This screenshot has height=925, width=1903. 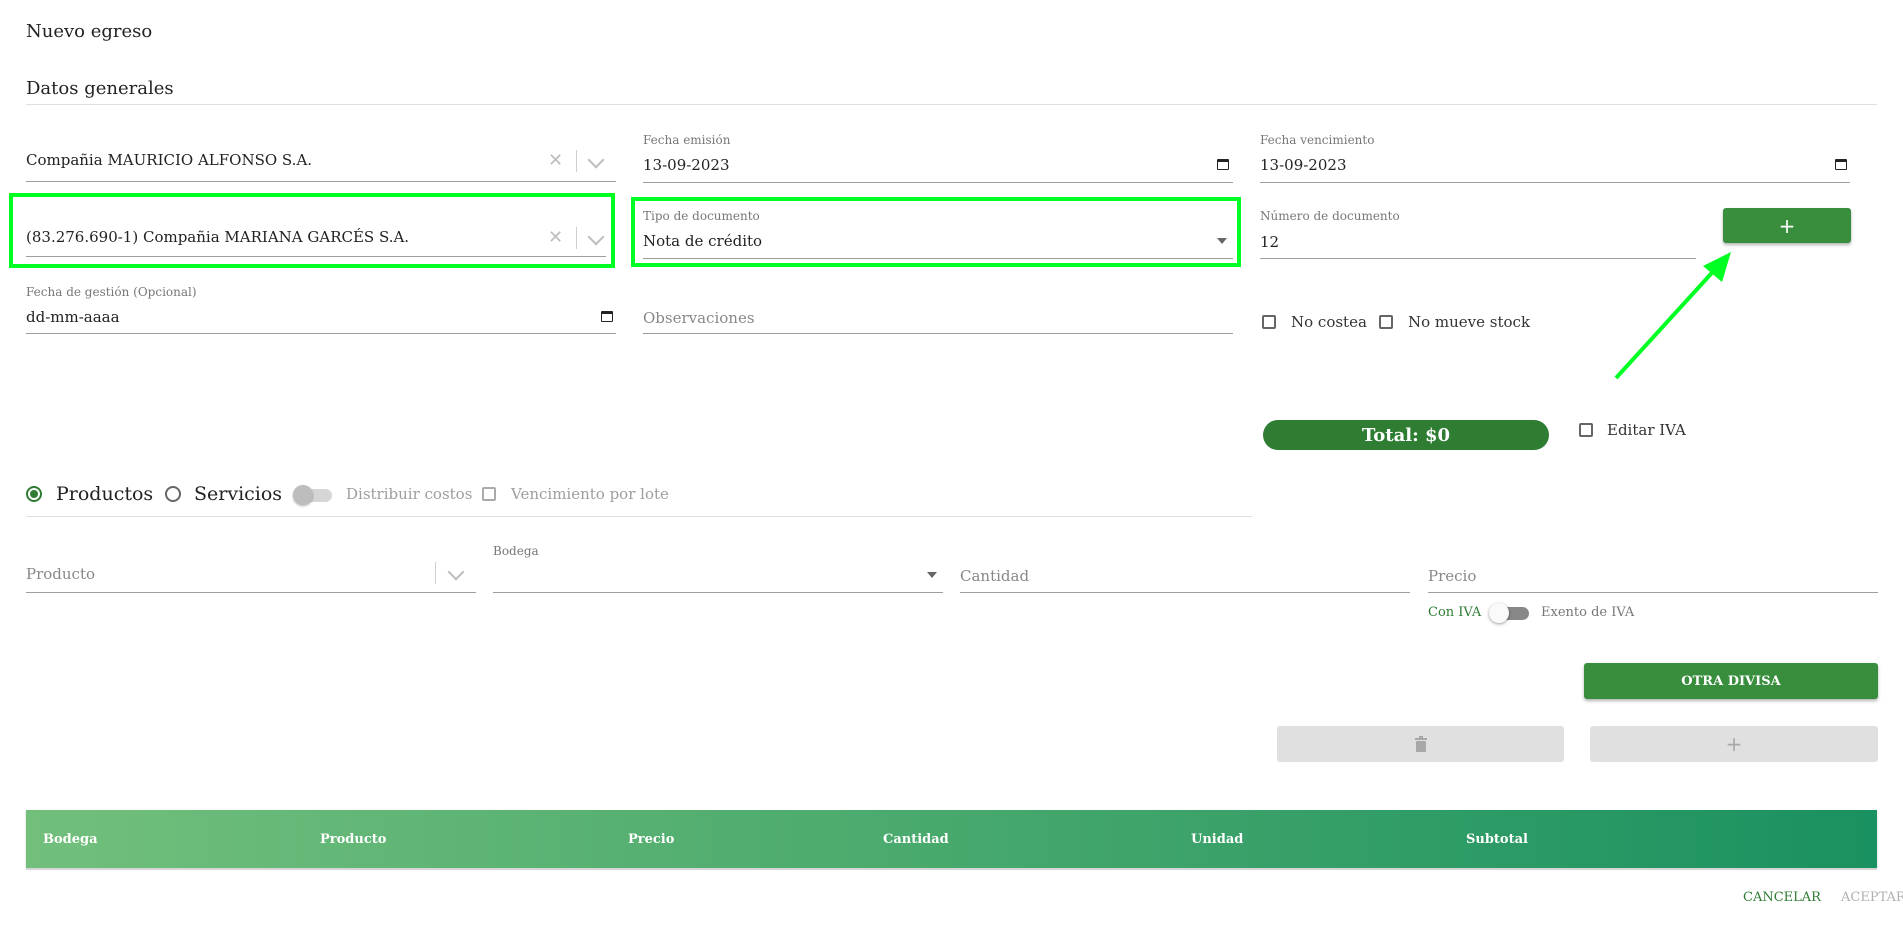 I want to click on accept-button: ACEPTAR, so click(x=1872, y=897).